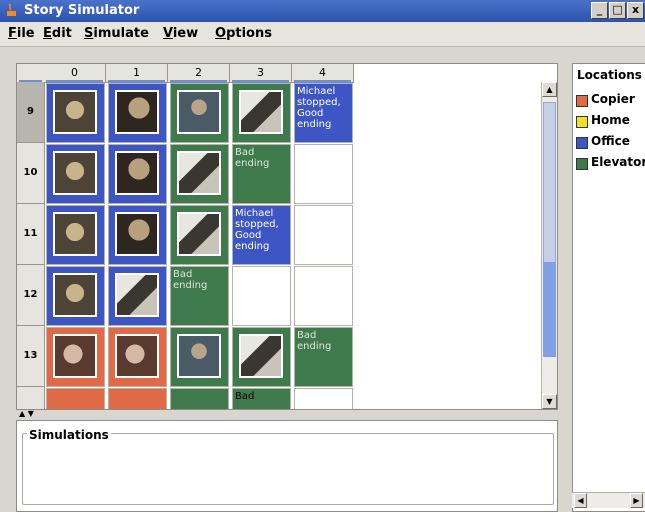 Image resolution: width=645 pixels, height=512 pixels. Describe the element at coordinates (31, 398) in the screenshot. I see `row-header` at that location.